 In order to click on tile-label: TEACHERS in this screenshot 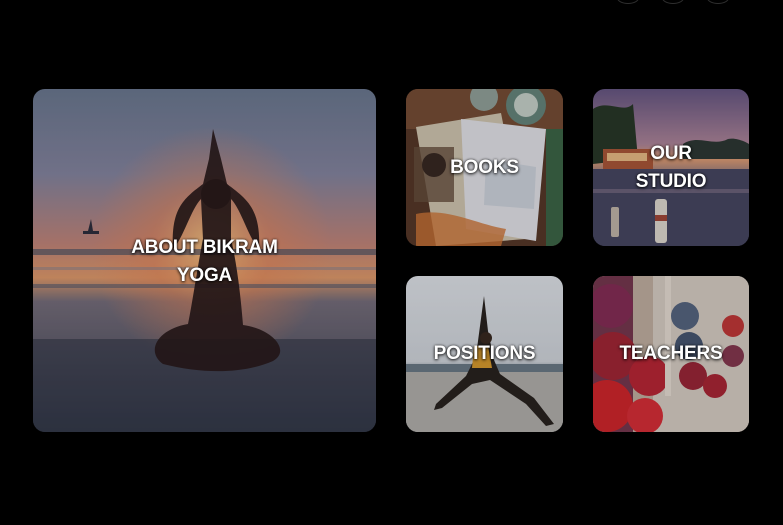, I will do `click(671, 353)`.